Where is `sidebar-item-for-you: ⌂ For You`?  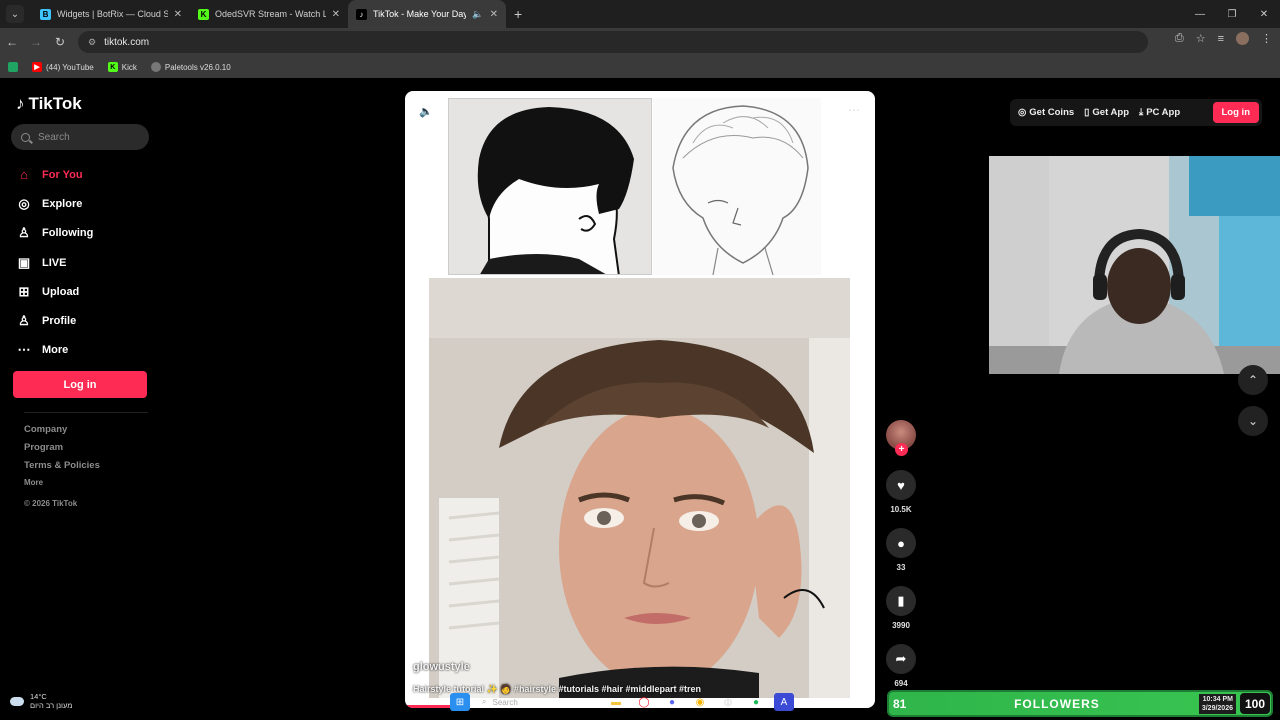 sidebar-item-for-you: ⌂ For You is located at coordinates (54, 174).